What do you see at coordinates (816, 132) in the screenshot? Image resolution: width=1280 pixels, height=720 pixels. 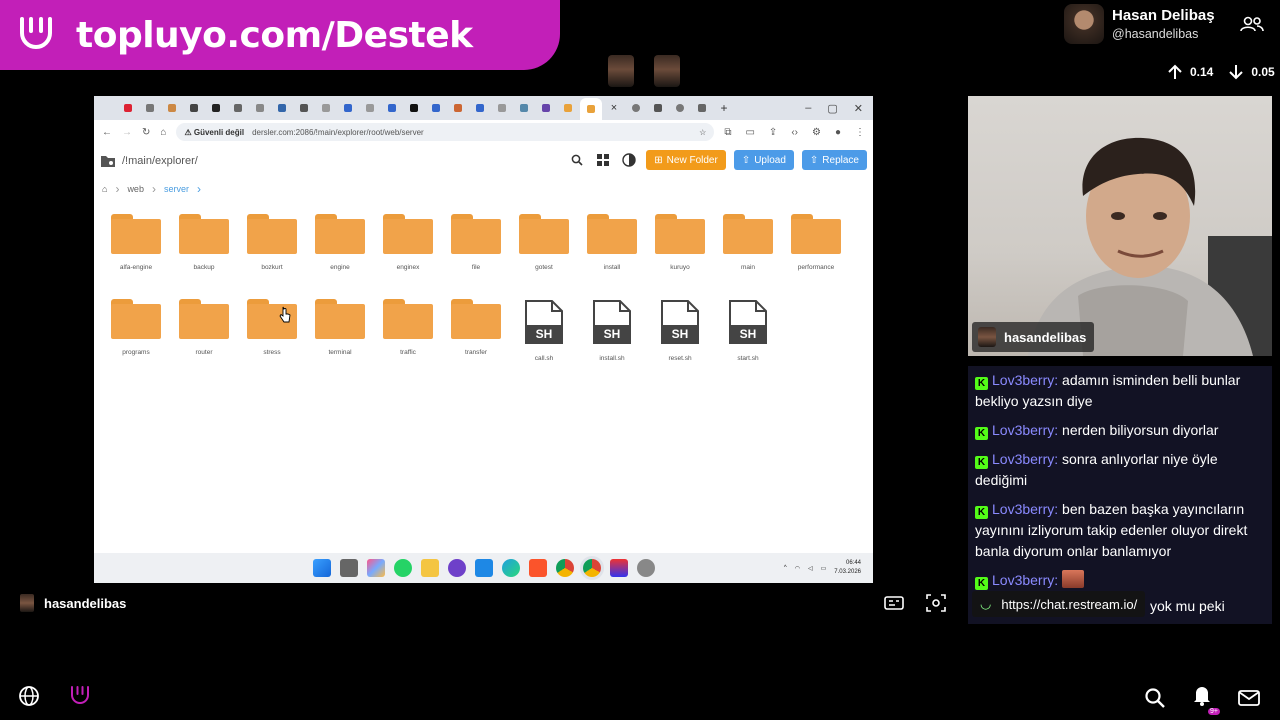 I see `settings-icon: ⚙` at bounding box center [816, 132].